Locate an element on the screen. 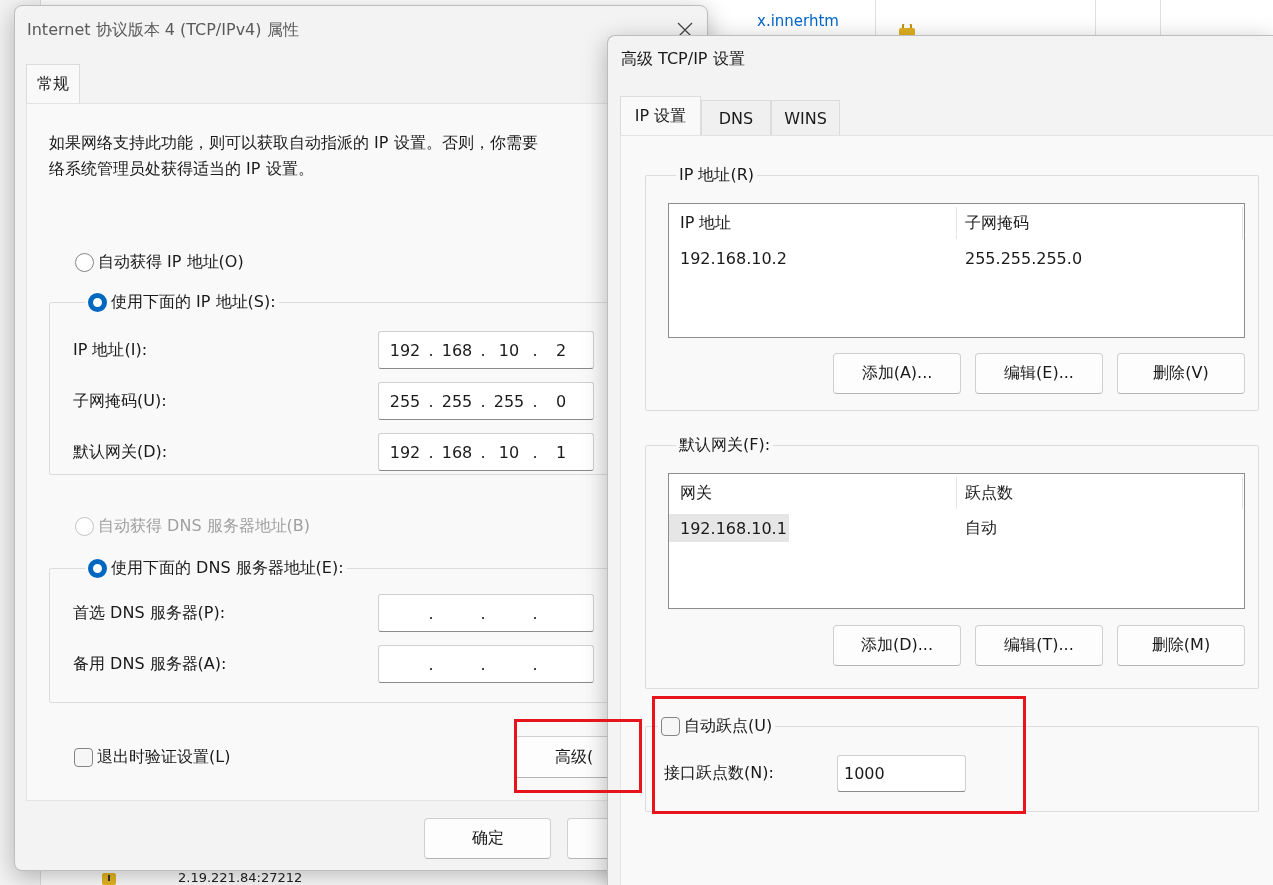  delete-button: 删除(V) is located at coordinates (1181, 373).